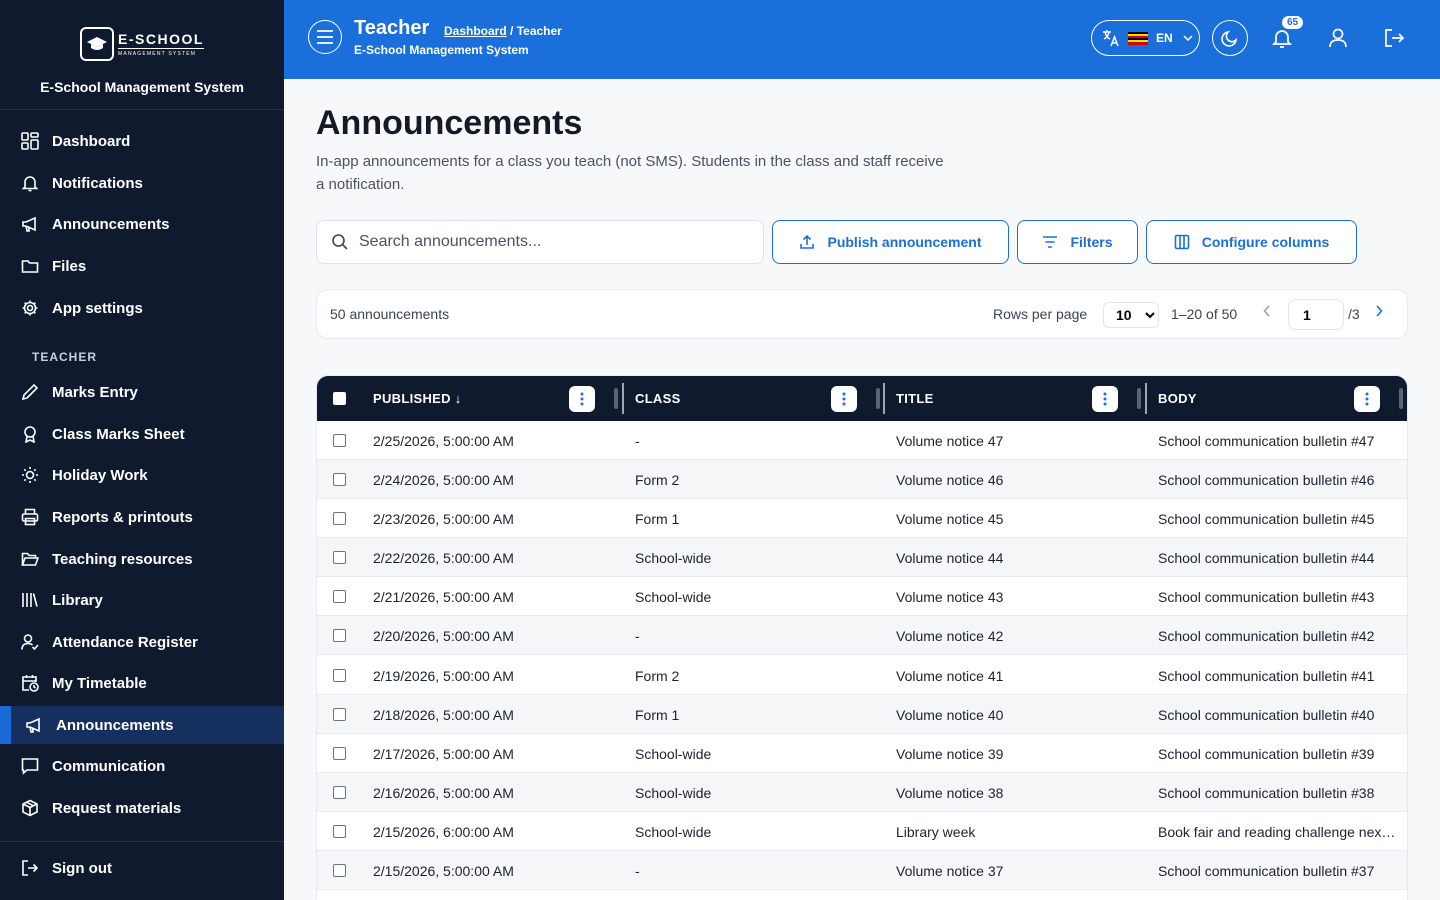 The height and width of the screenshot is (900, 1440). What do you see at coordinates (1266, 480) in the screenshot?
I see `cell-body: School communication bulletin #46` at bounding box center [1266, 480].